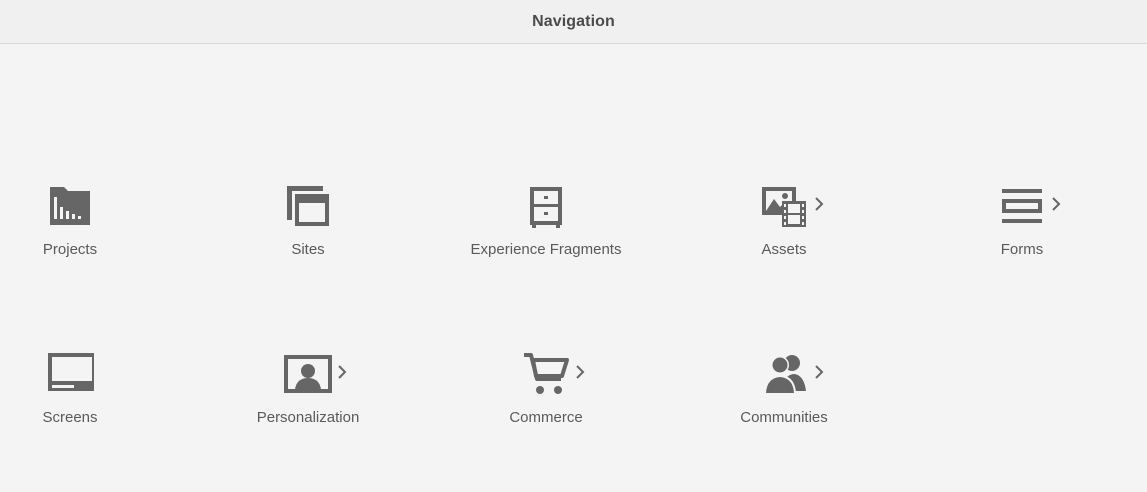  I want to click on nav-tile-communities: Communities, so click(784, 401).